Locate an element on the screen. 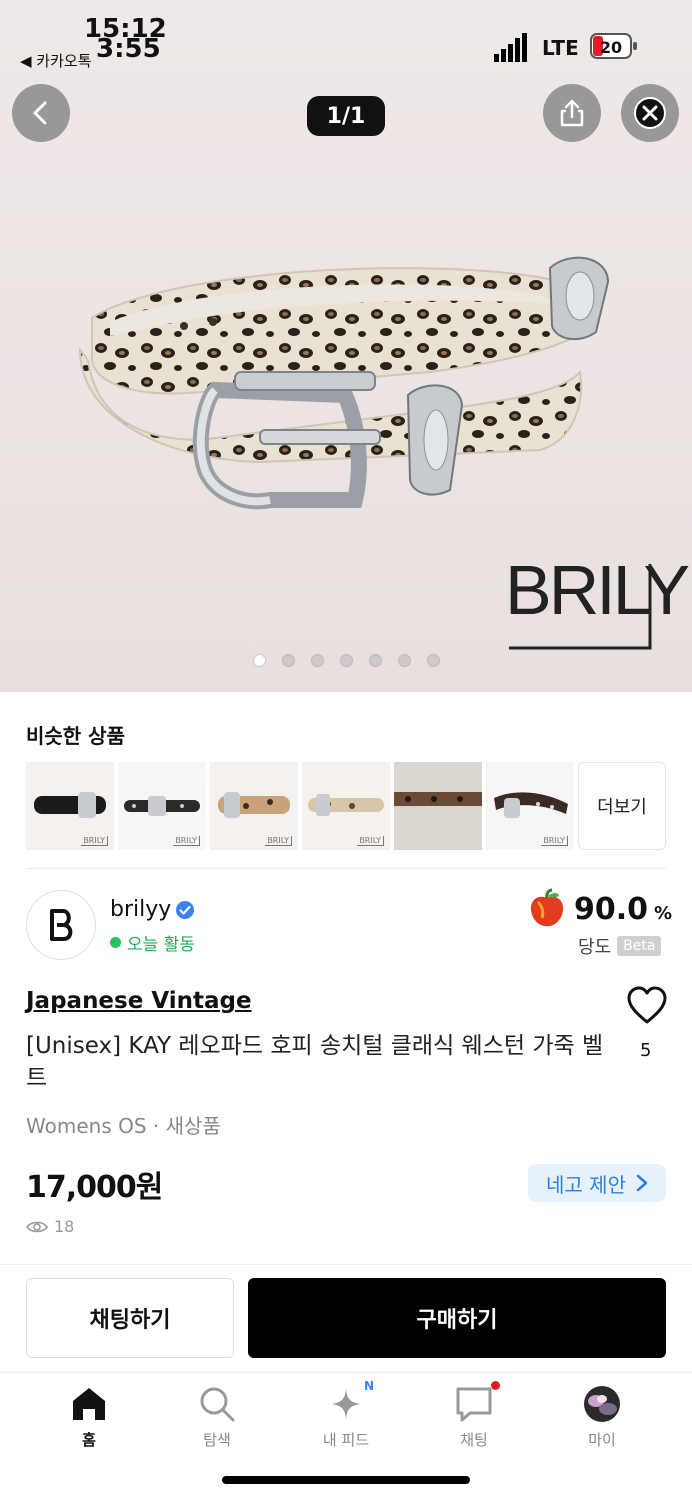 The height and width of the screenshot is (1500, 692). similar-products-title: 비슷한 상품 is located at coordinates (75, 736).